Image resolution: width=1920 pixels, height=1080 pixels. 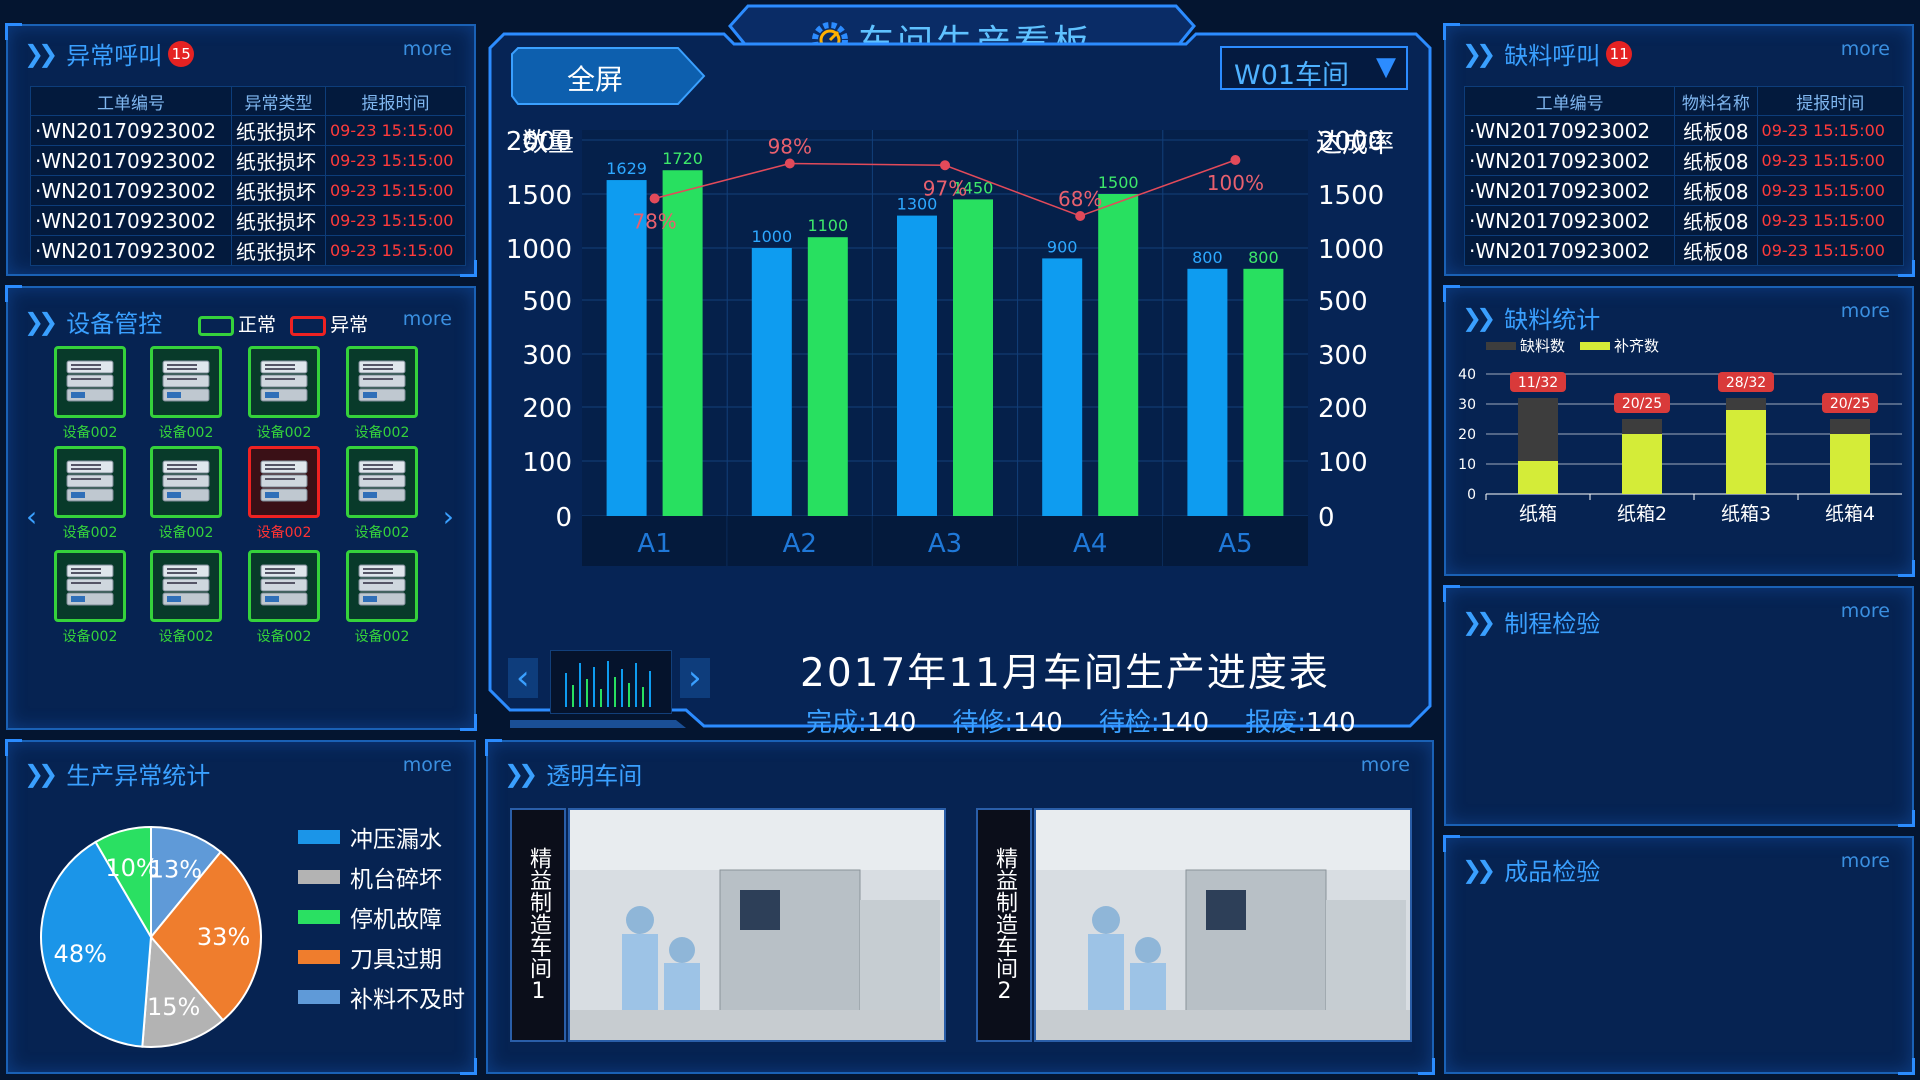 I want to click on chart-thumbnail, so click(x=611, y=682).